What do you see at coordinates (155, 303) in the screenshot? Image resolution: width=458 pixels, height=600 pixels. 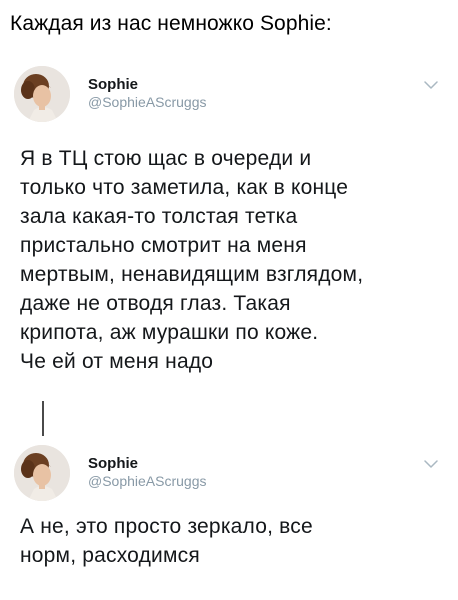 I see `tweet-text-line: даже не отводя глаз. Такая` at bounding box center [155, 303].